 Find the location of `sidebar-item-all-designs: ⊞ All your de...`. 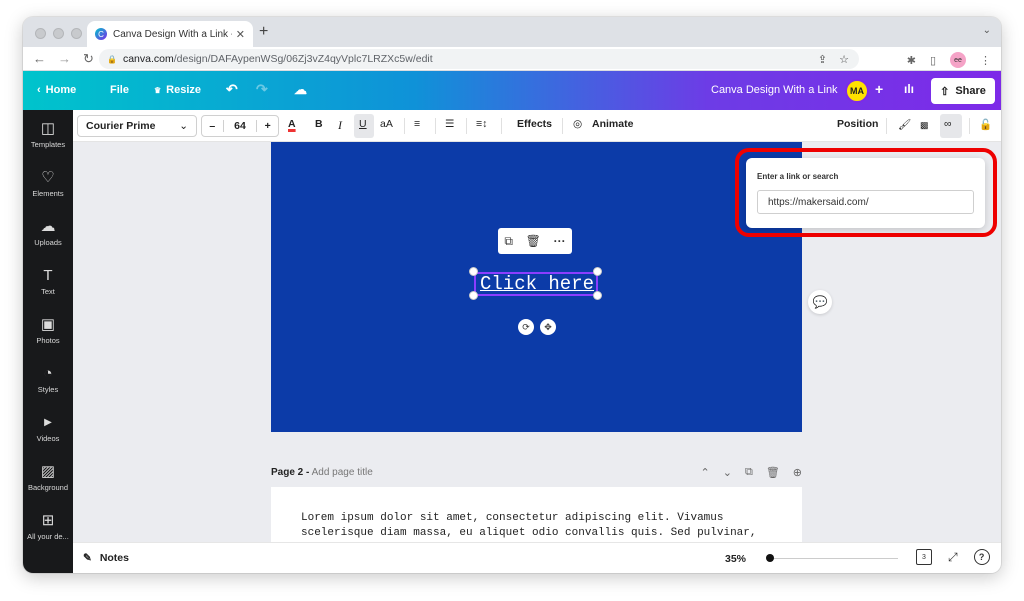

sidebar-item-all-designs: ⊞ All your de... is located at coordinates (48, 526).